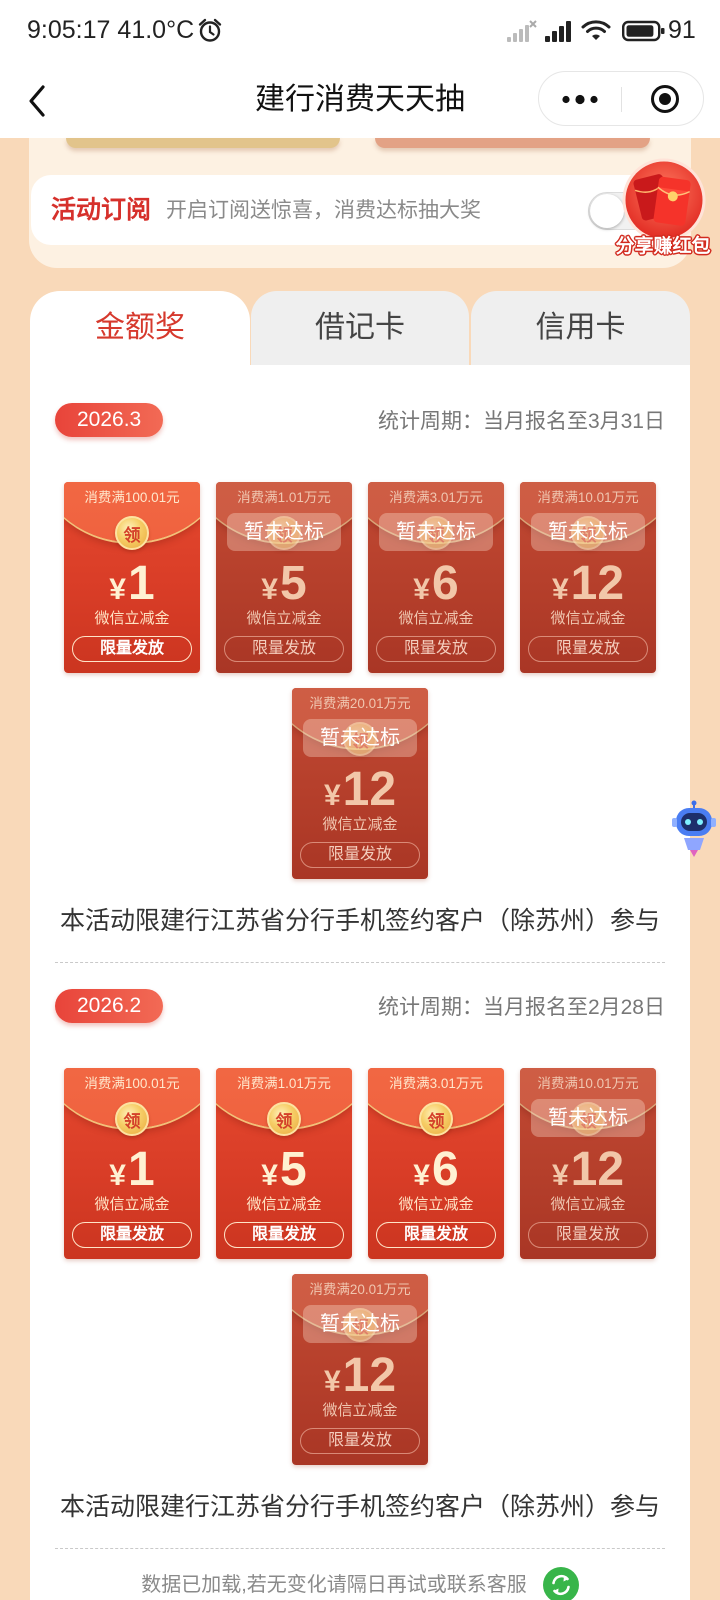 Image resolution: width=720 pixels, height=1600 pixels. Describe the element at coordinates (360, 100) in the screenshot. I see `nav-bar: 建行消费天天抽` at that location.